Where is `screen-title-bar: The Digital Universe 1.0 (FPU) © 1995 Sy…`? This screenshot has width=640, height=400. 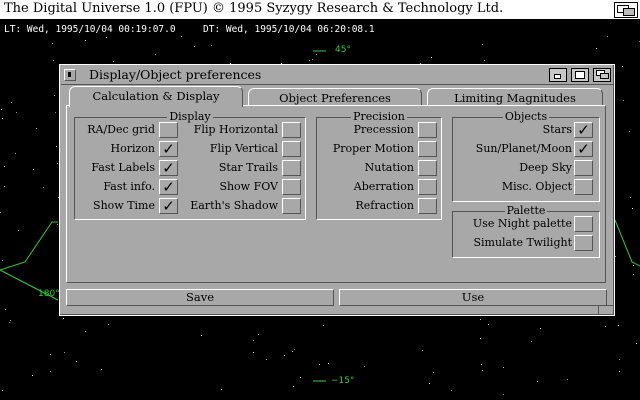
screen-title-bar: The Digital Universe 1.0 (FPU) © 1995 Sy… is located at coordinates (320, 10).